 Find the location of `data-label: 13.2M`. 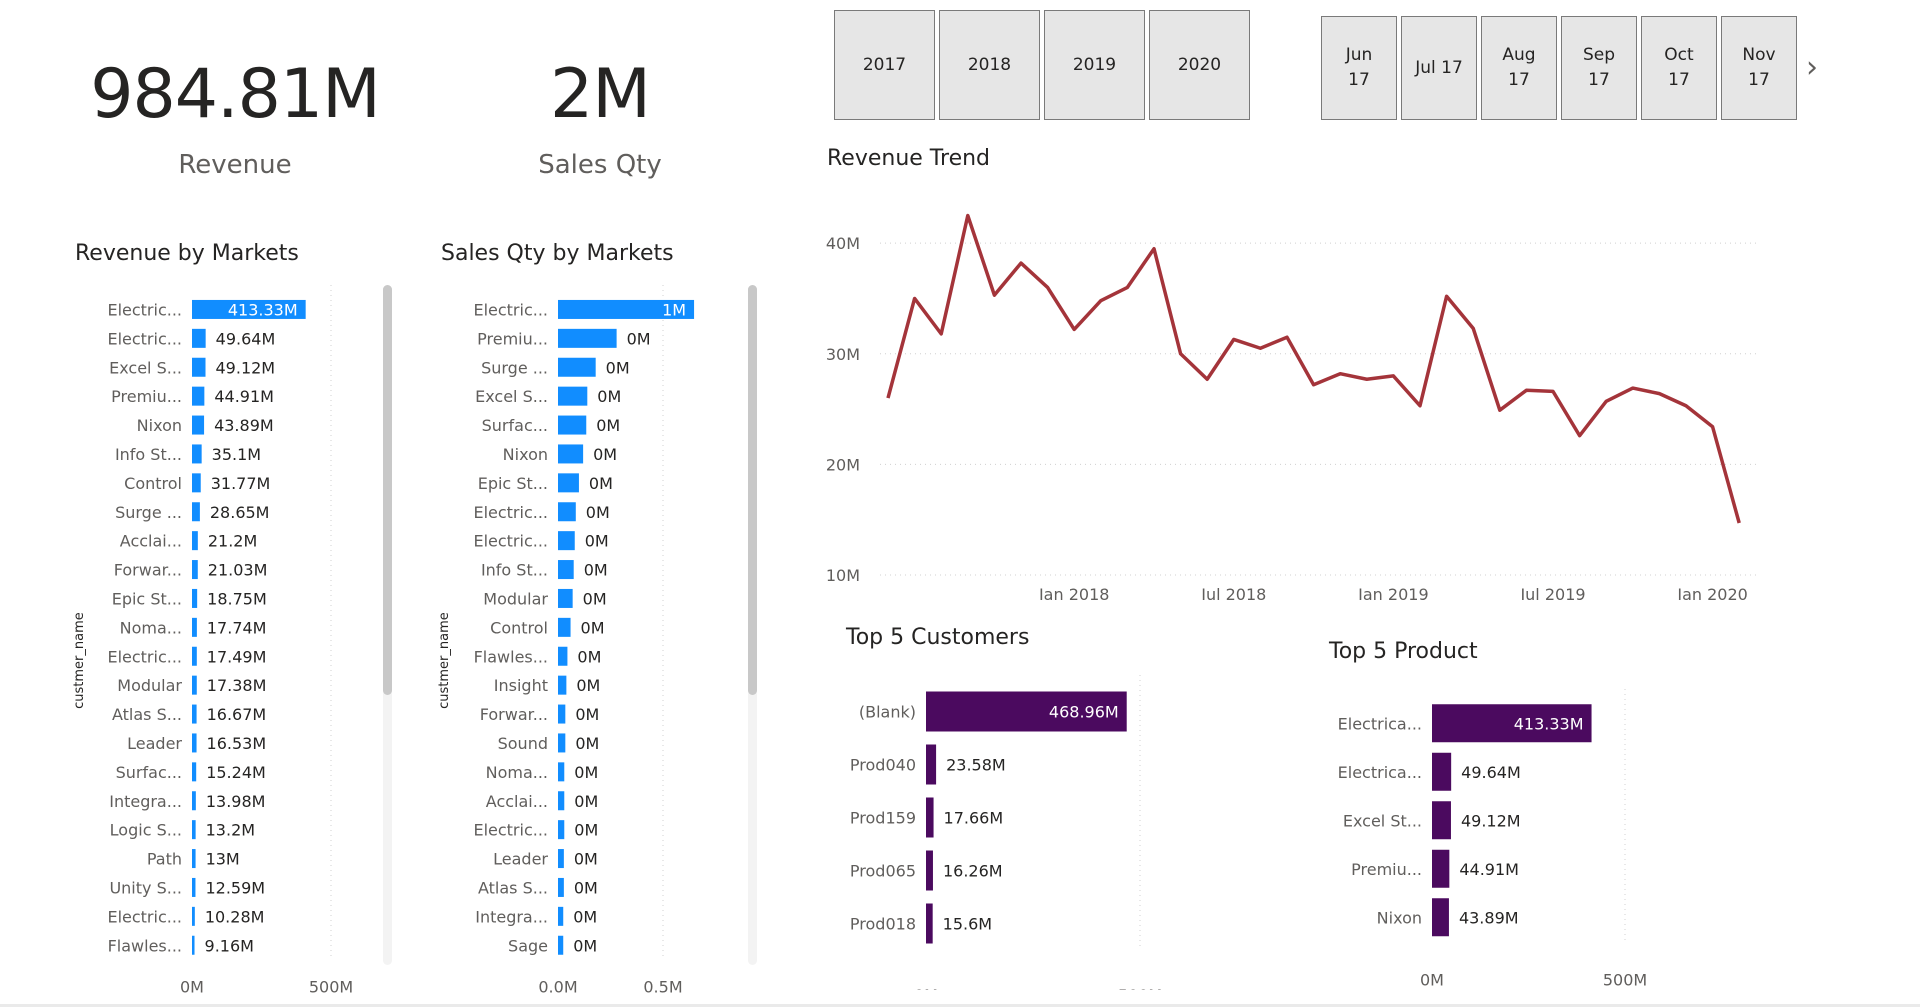

data-label: 13.2M is located at coordinates (230, 830).